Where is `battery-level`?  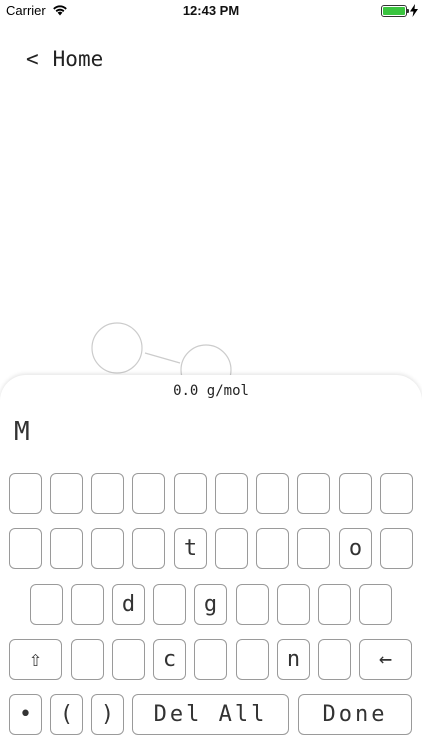 battery-level is located at coordinates (394, 11).